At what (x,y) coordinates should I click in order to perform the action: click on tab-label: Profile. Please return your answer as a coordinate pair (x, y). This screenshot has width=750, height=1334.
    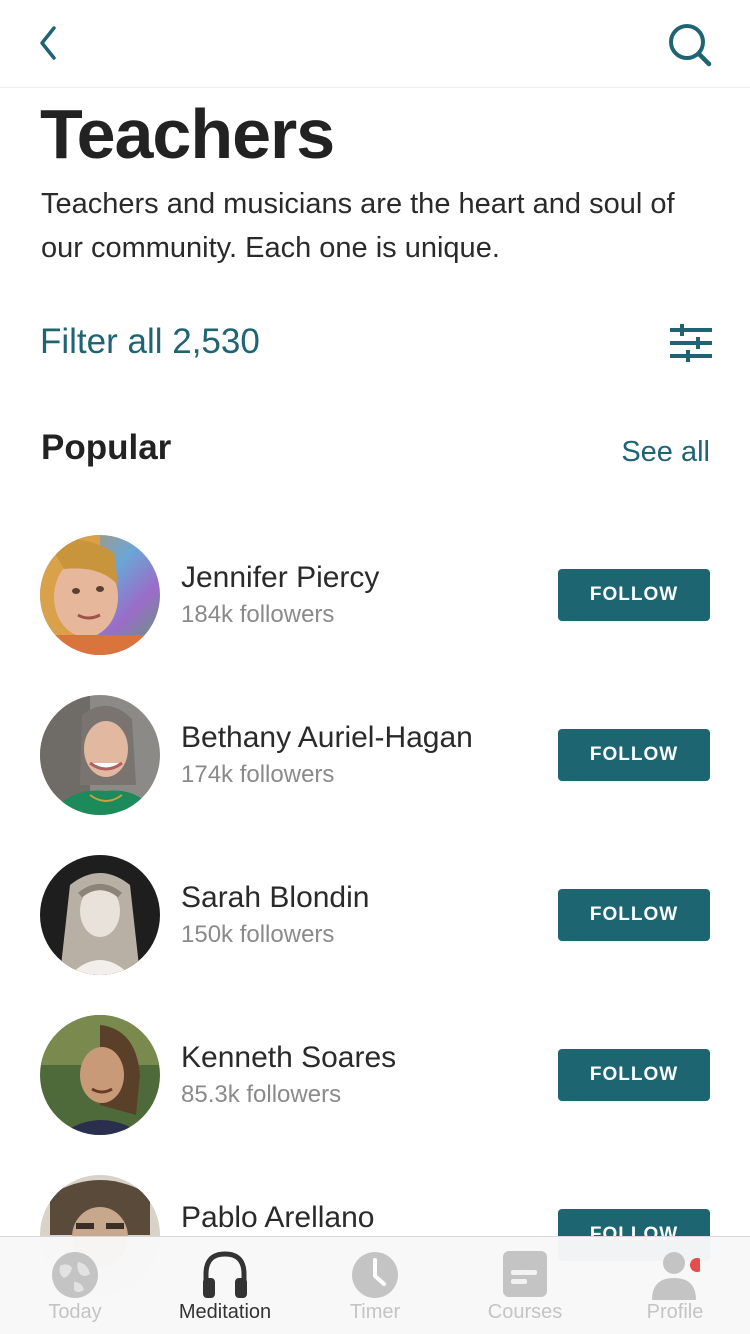
    Looking at the image, I should click on (675, 1312).